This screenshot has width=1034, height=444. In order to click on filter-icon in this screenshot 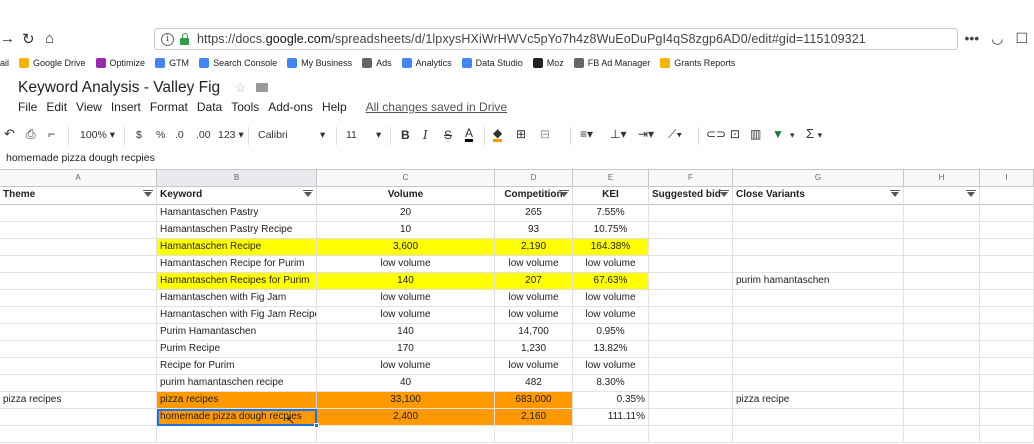, I will do `click(564, 193)`.